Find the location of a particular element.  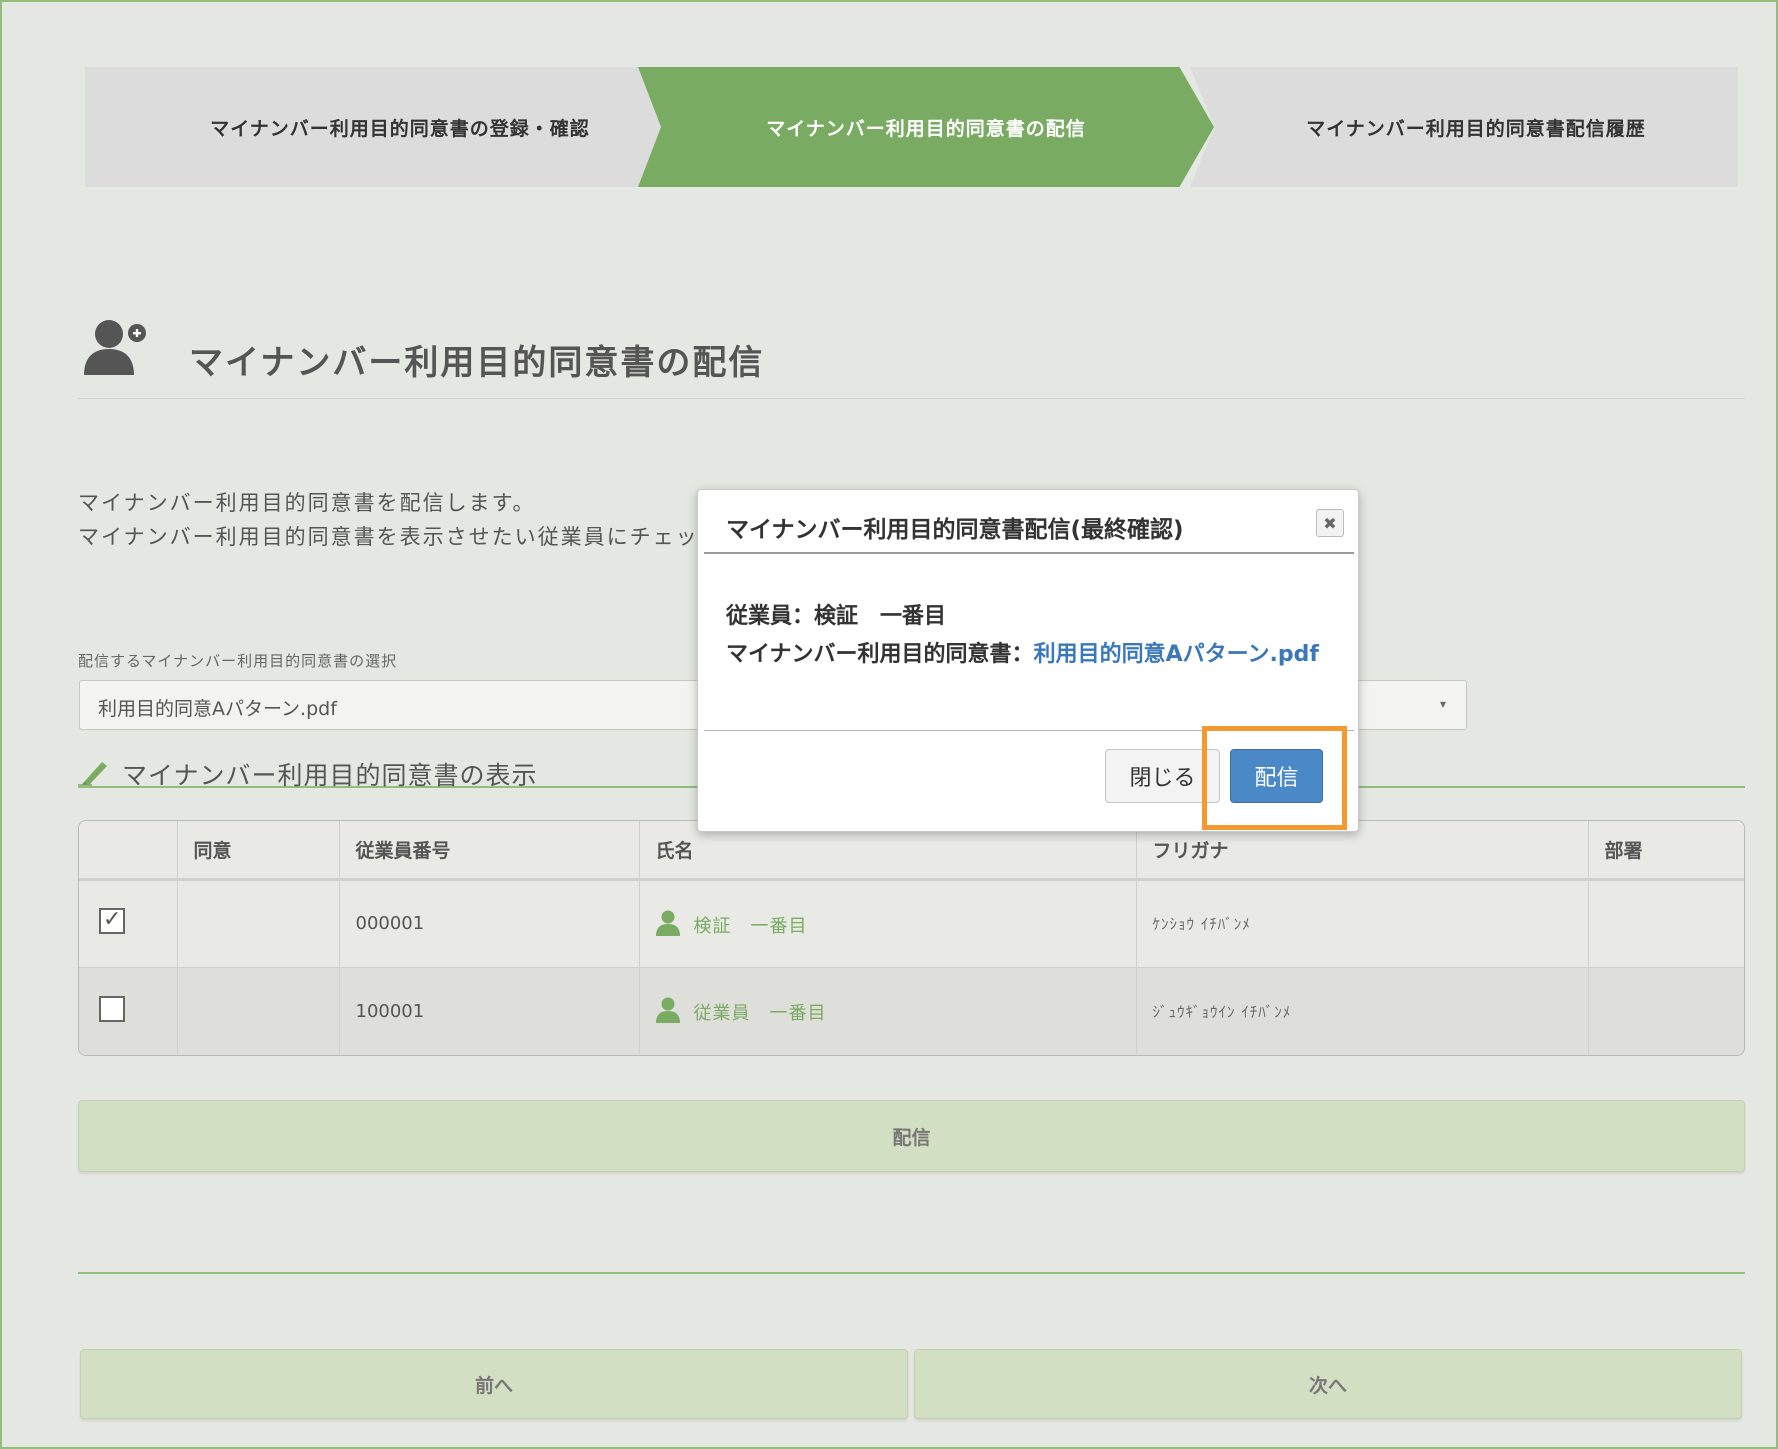

step-register-confirm: マイナンバー利用目的同意書の登録・確認 is located at coordinates (400, 127).